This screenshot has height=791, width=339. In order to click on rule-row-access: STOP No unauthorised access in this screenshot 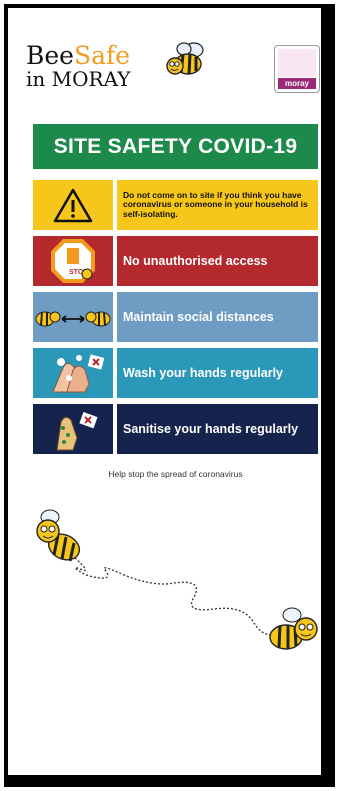, I will do `click(175, 261)`.